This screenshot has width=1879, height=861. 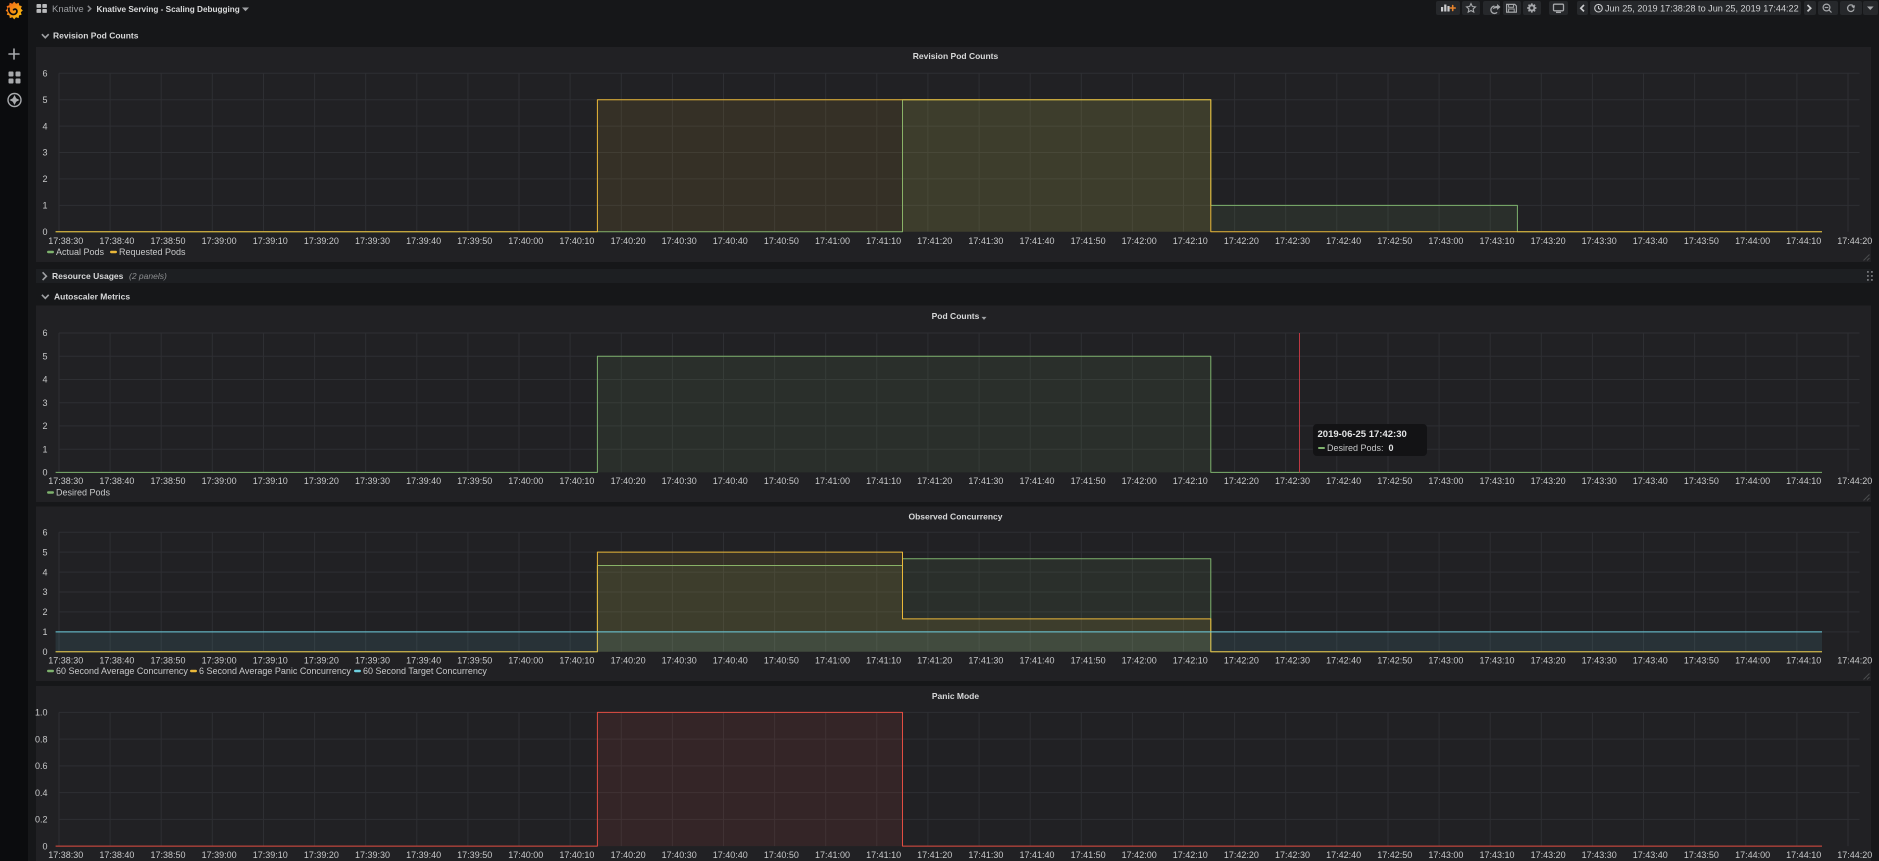 What do you see at coordinates (730, 481) in the screenshot?
I see `svg-text: 17:40:40` at bounding box center [730, 481].